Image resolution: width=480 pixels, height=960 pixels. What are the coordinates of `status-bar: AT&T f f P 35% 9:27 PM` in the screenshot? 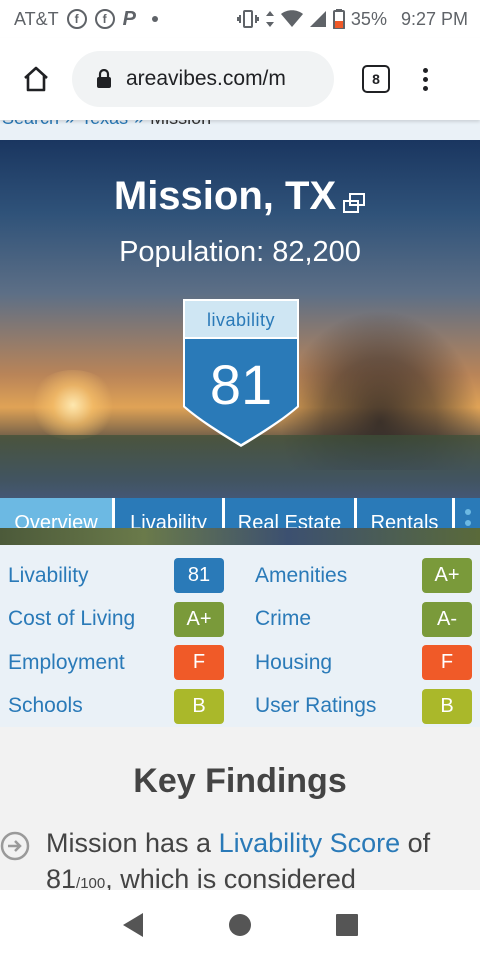 It's located at (240, 19).